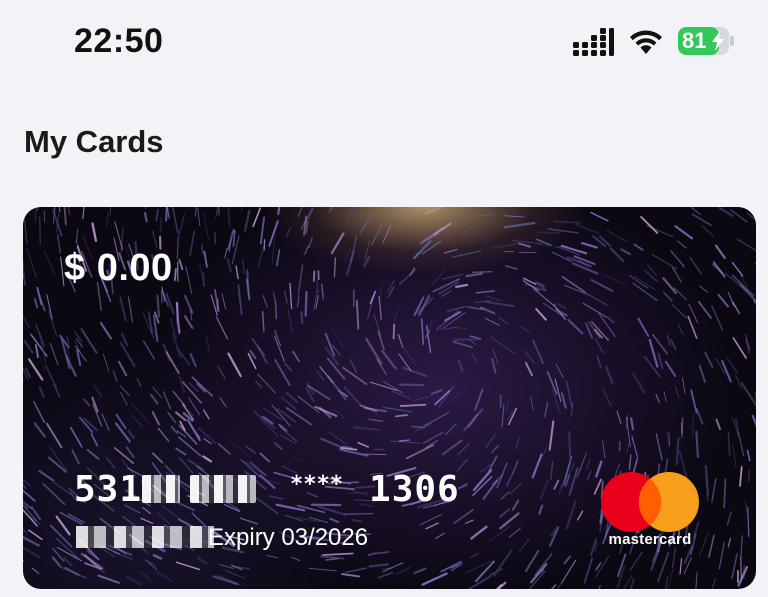 This screenshot has height=597, width=768. I want to click on card-number-masked: ****, so click(317, 484).